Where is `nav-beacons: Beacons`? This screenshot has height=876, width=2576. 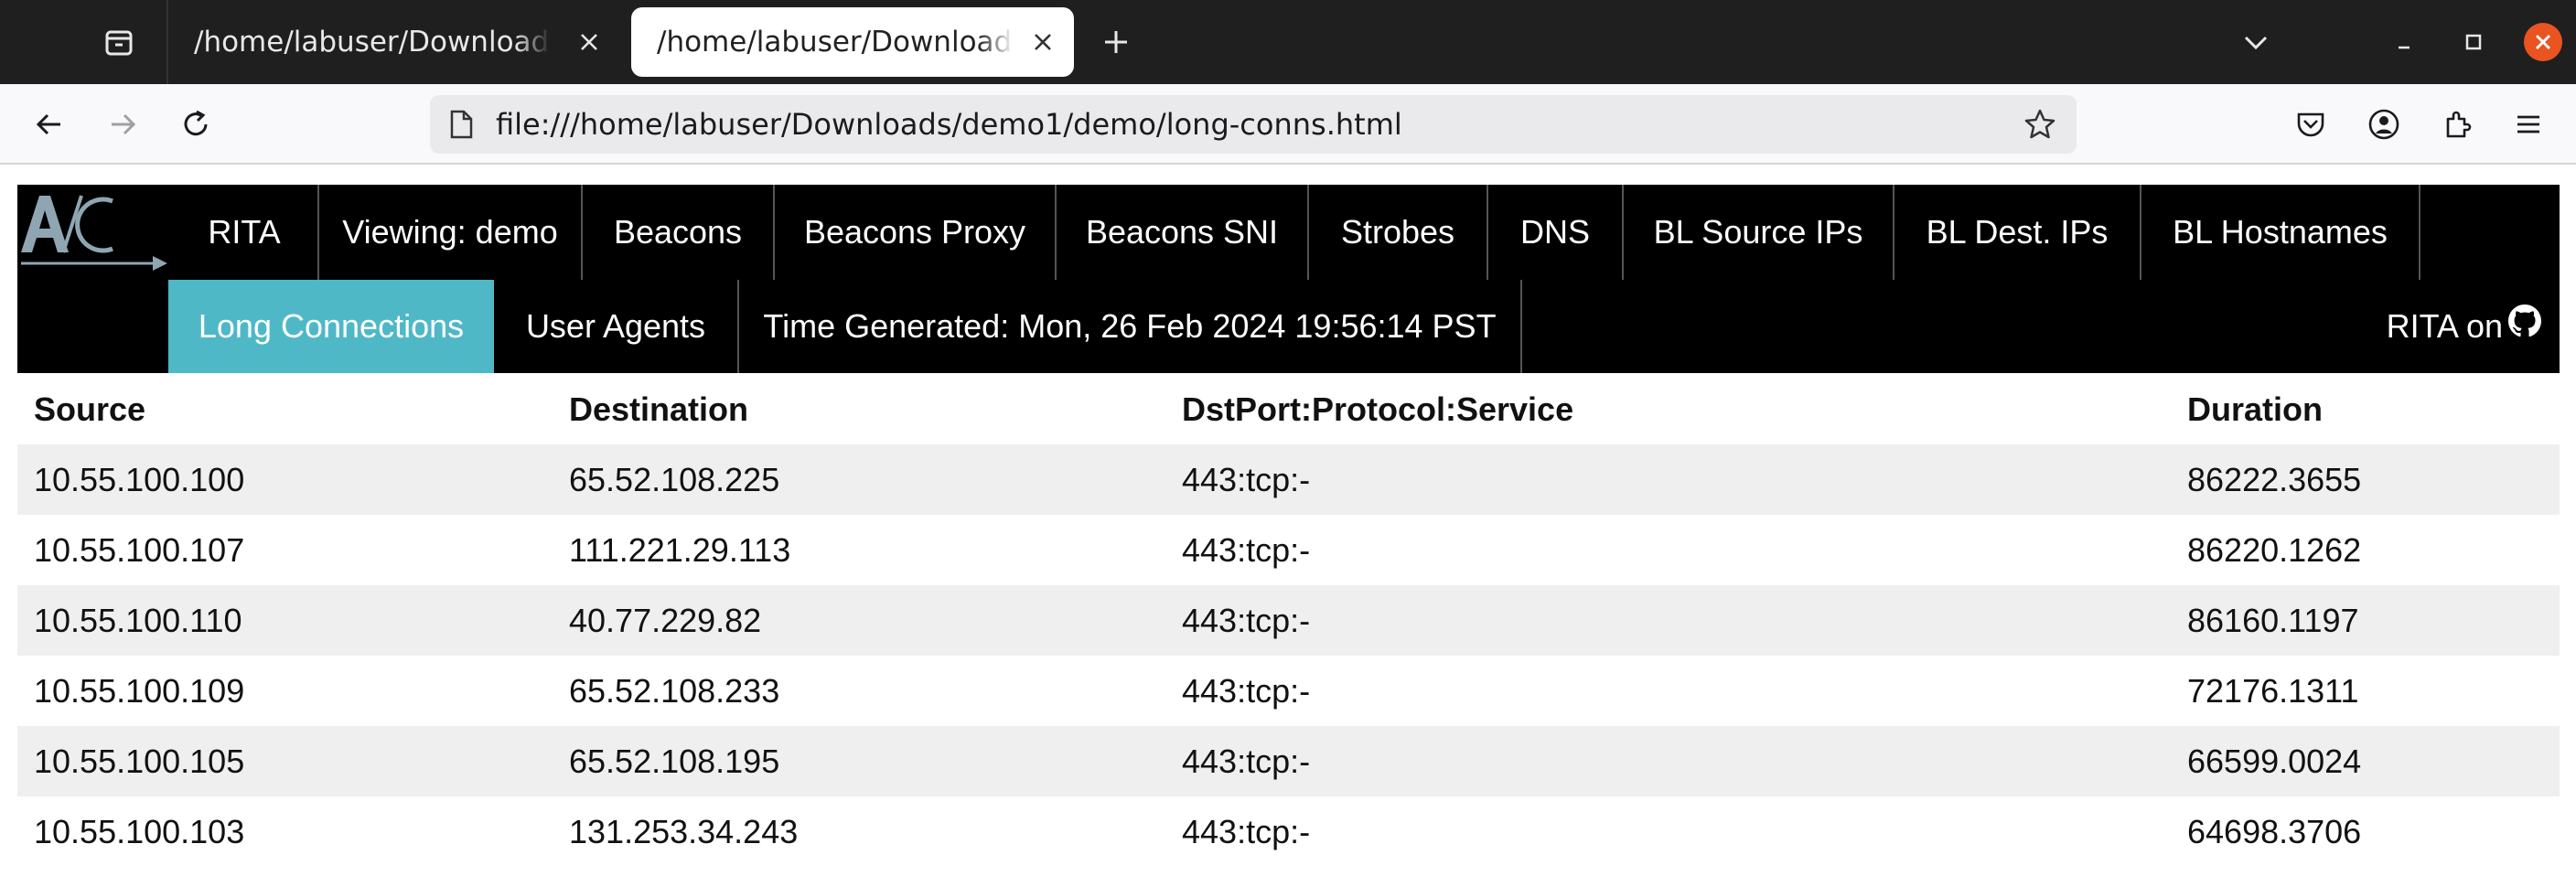
nav-beacons: Beacons is located at coordinates (679, 233).